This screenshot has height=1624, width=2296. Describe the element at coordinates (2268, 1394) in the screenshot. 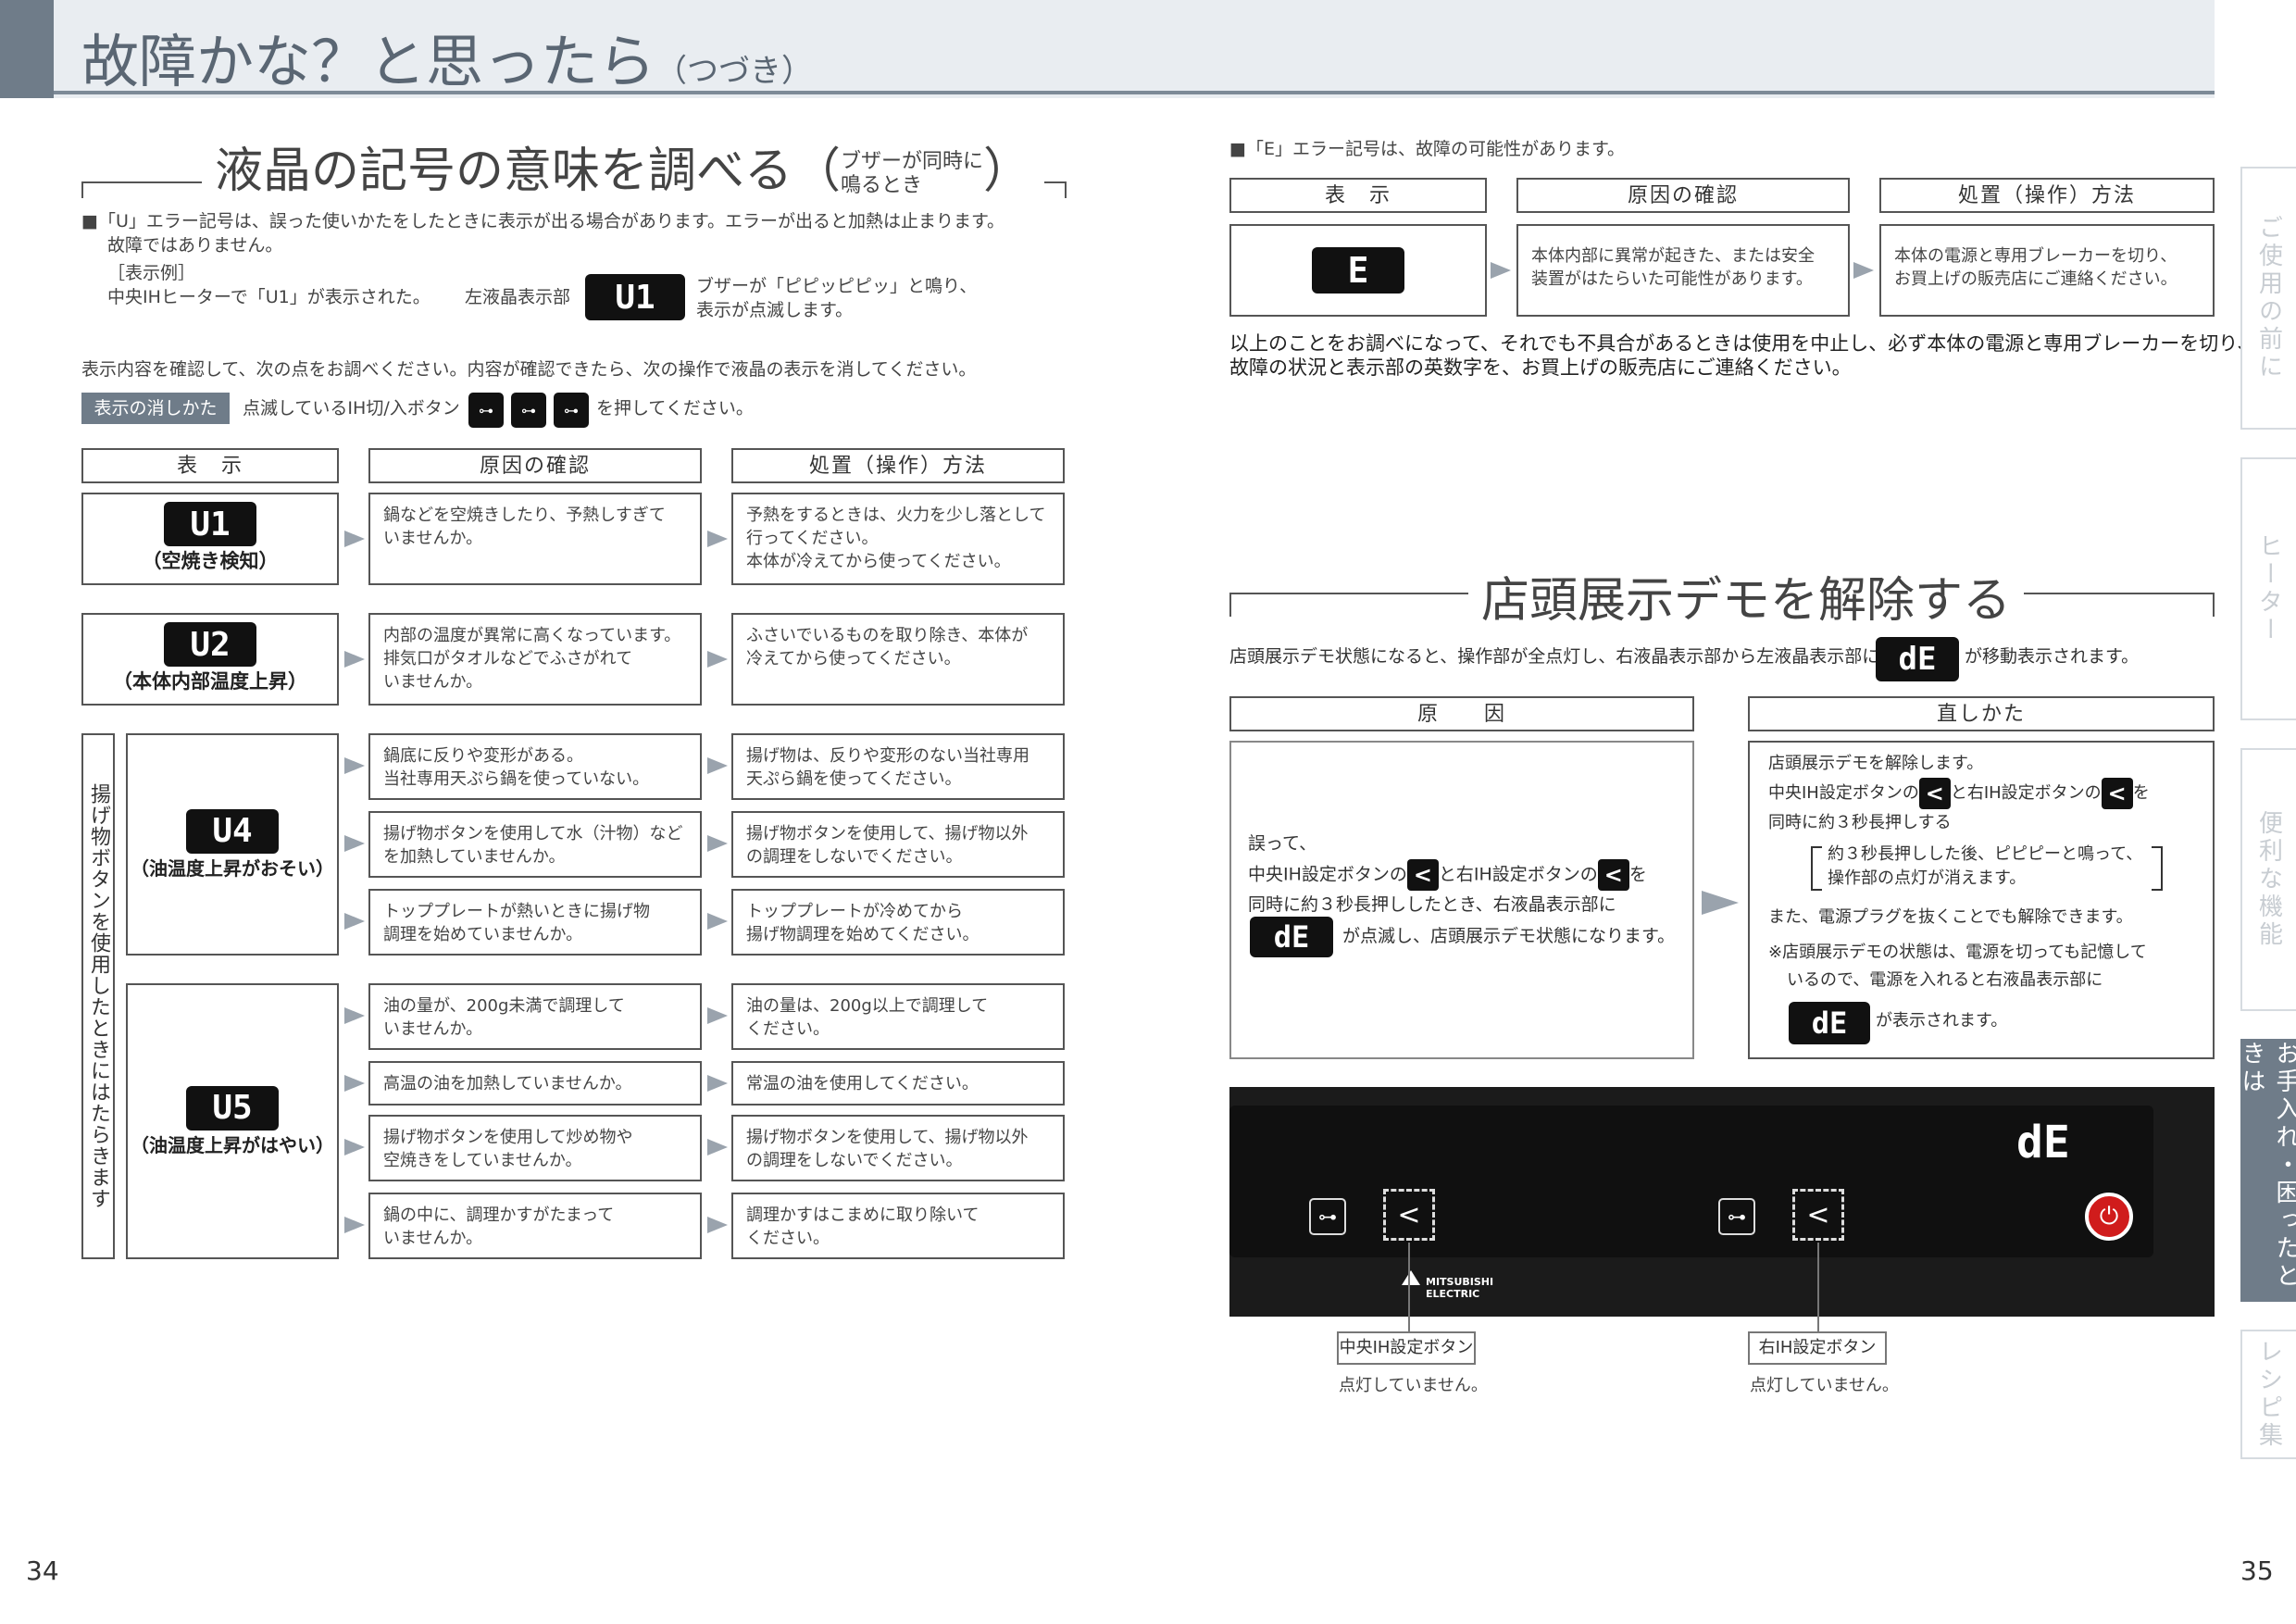

I see `tab-recipes: レシピ集` at that location.